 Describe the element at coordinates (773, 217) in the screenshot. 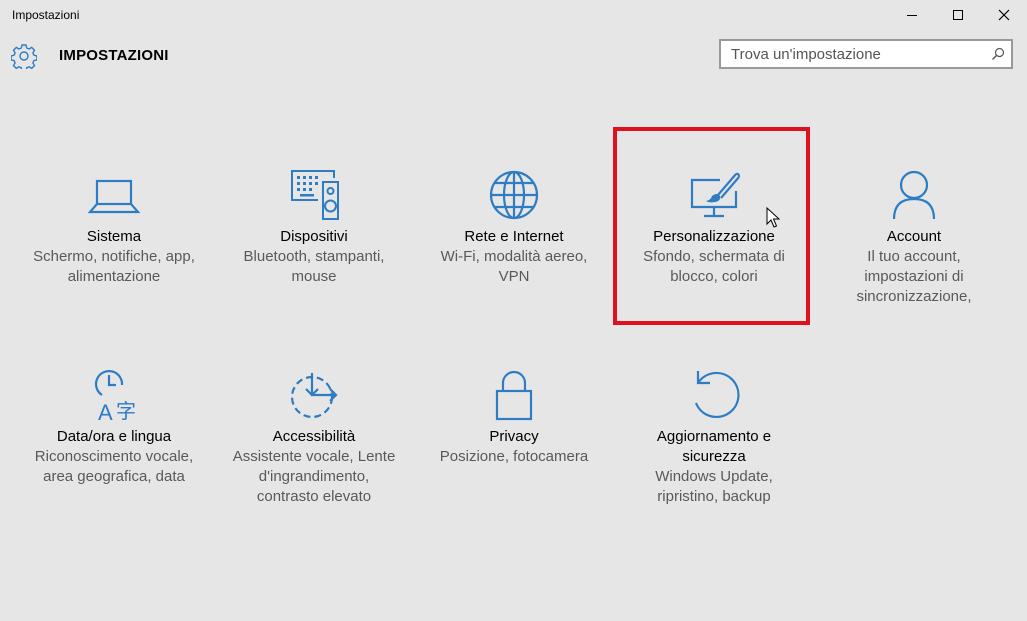

I see `mouse-cursor-icon` at that location.